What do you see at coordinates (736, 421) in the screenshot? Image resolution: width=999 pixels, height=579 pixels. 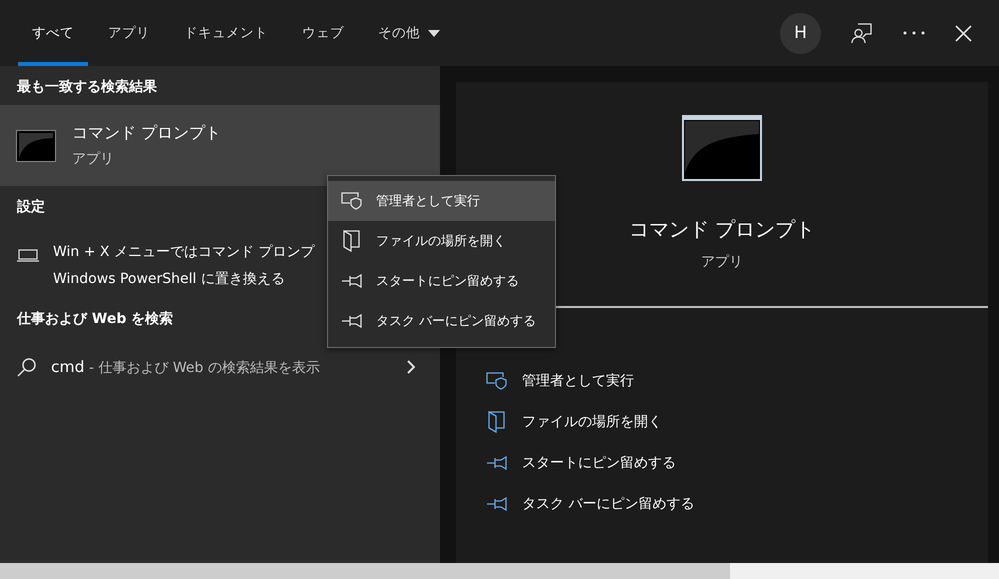 I see `action-link: ファイルの場所を開く` at bounding box center [736, 421].